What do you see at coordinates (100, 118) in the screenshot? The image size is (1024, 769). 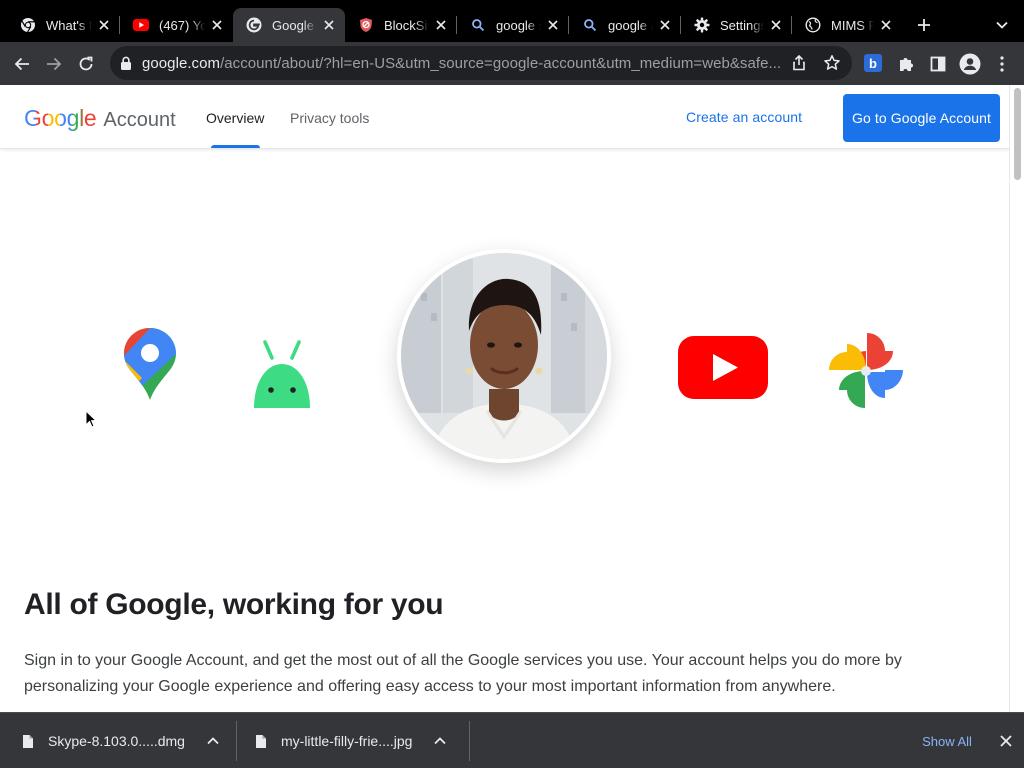 I see `google-account-logo: Google Account` at bounding box center [100, 118].